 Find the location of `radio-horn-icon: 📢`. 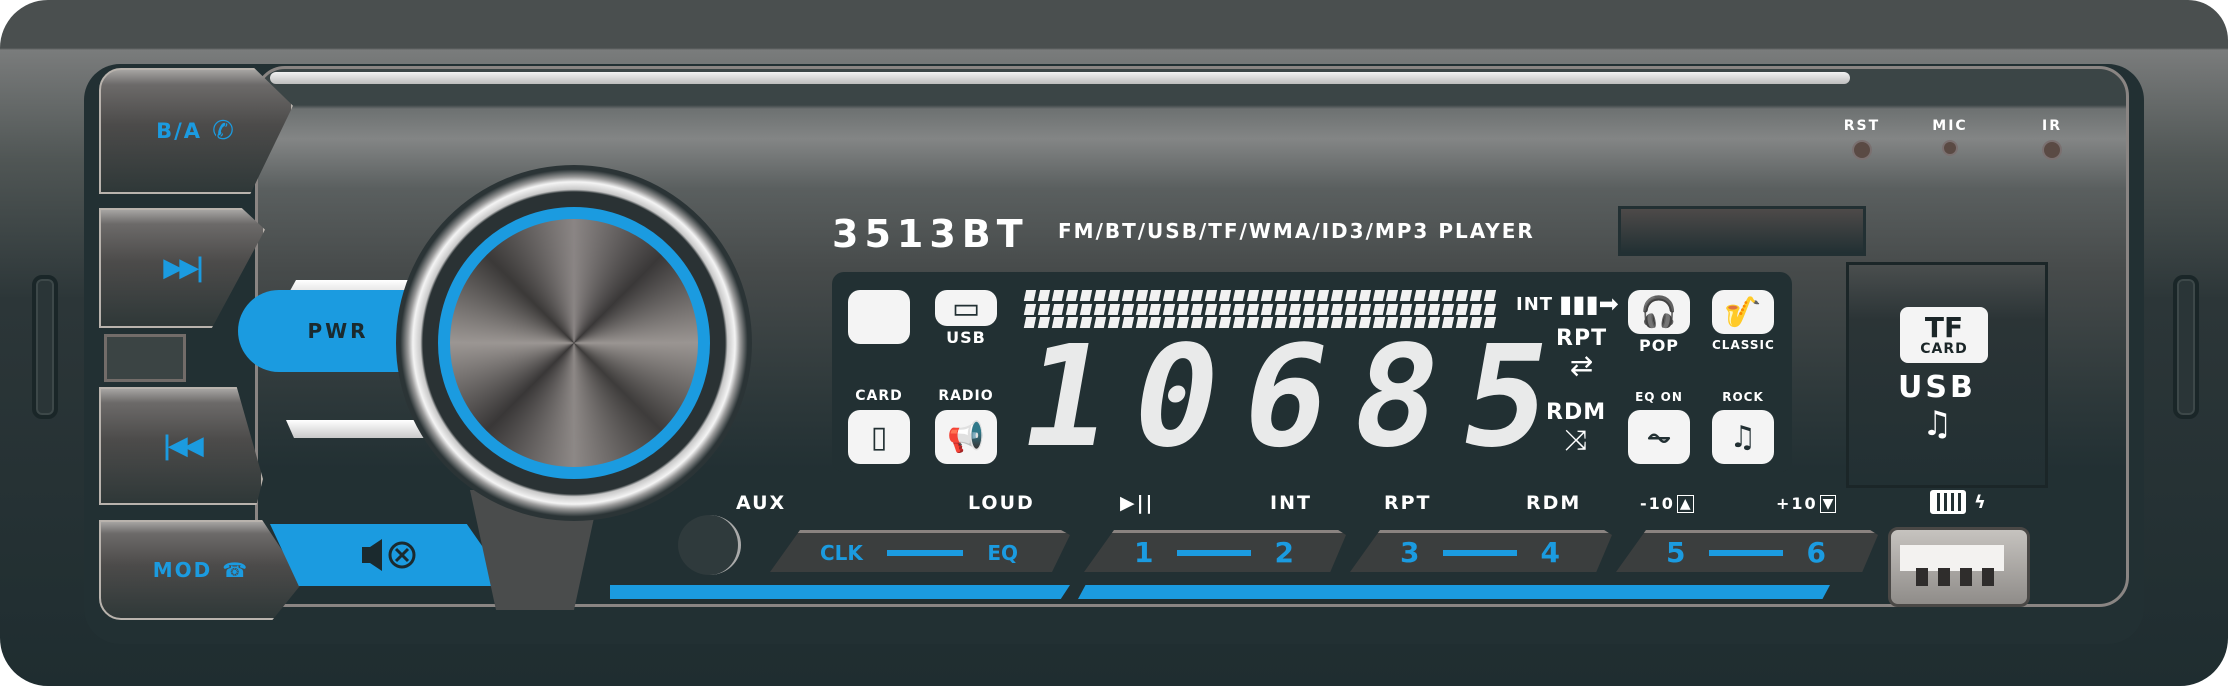

radio-horn-icon: 📢 is located at coordinates (966, 437).